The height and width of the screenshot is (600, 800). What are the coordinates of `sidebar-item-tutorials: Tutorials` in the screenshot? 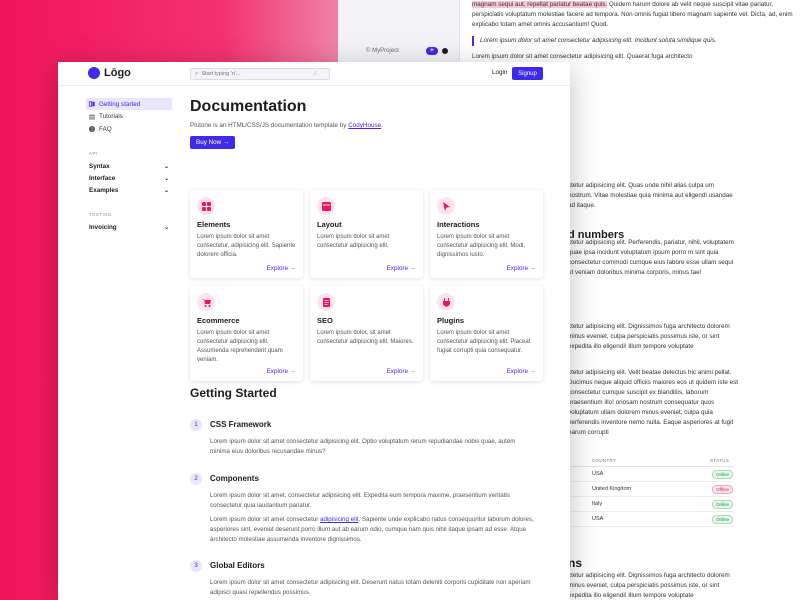 It's located at (129, 117).